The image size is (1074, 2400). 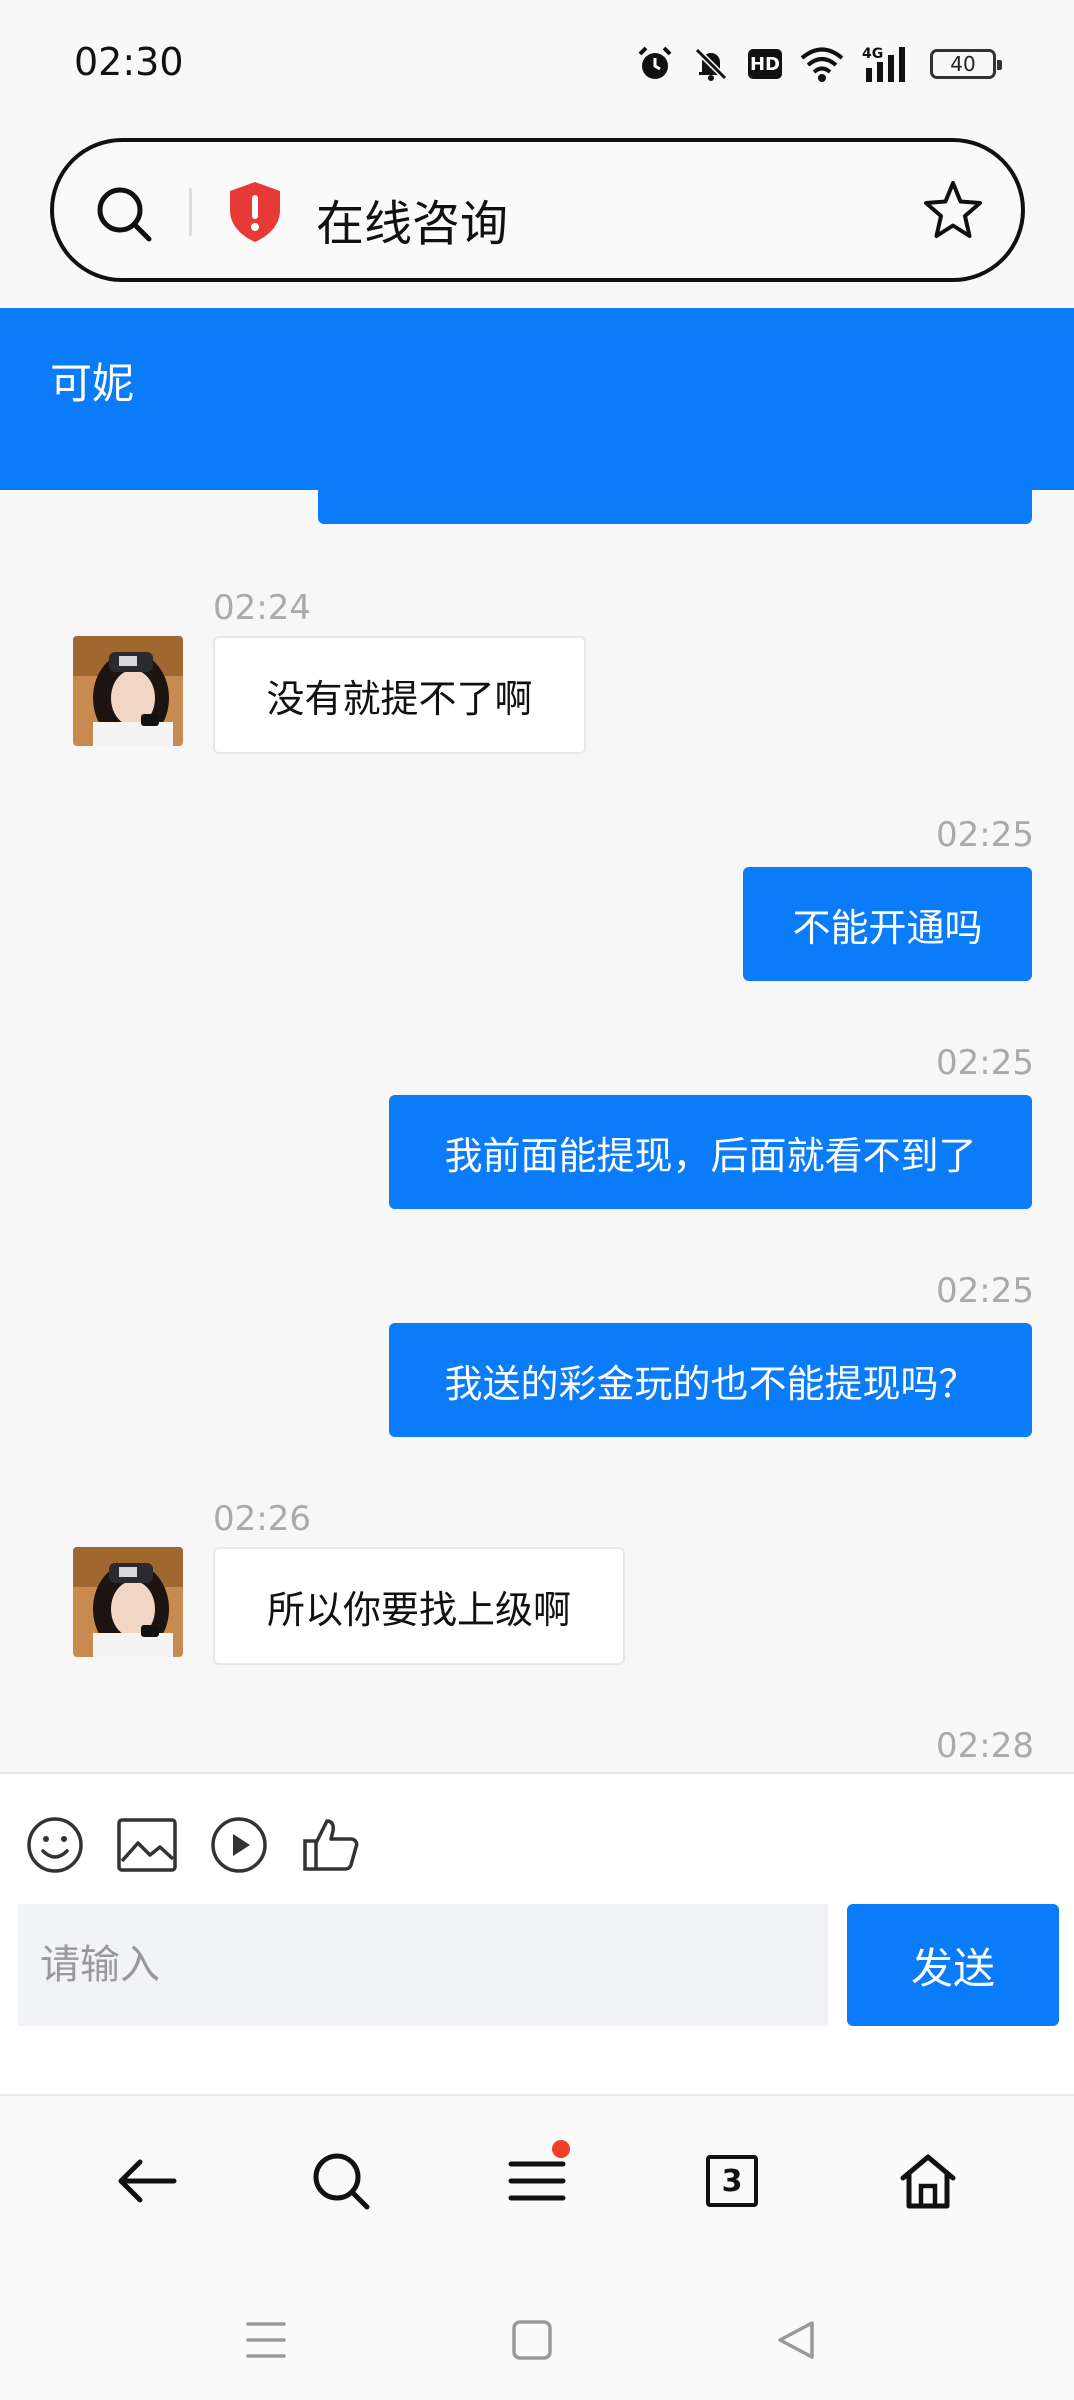 I want to click on browser-toolbar: 3, so click(x=537, y=2184).